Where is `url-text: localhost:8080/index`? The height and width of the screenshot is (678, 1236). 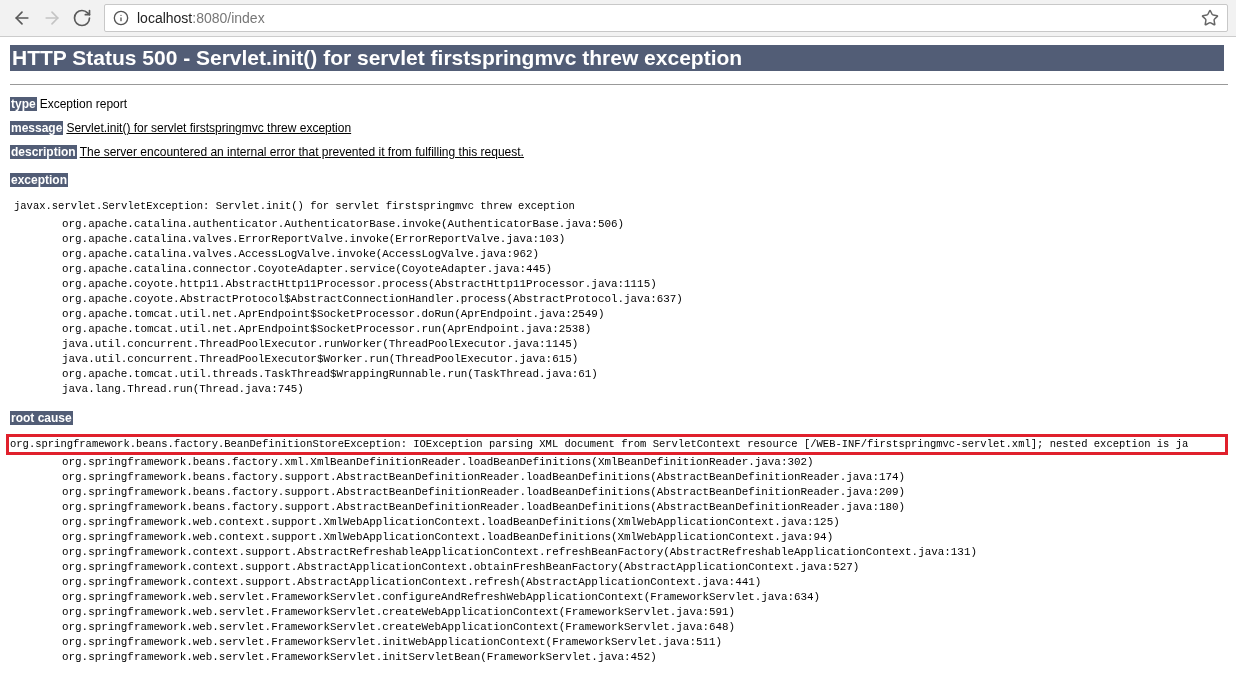
url-text: localhost:8080/index is located at coordinates (201, 18).